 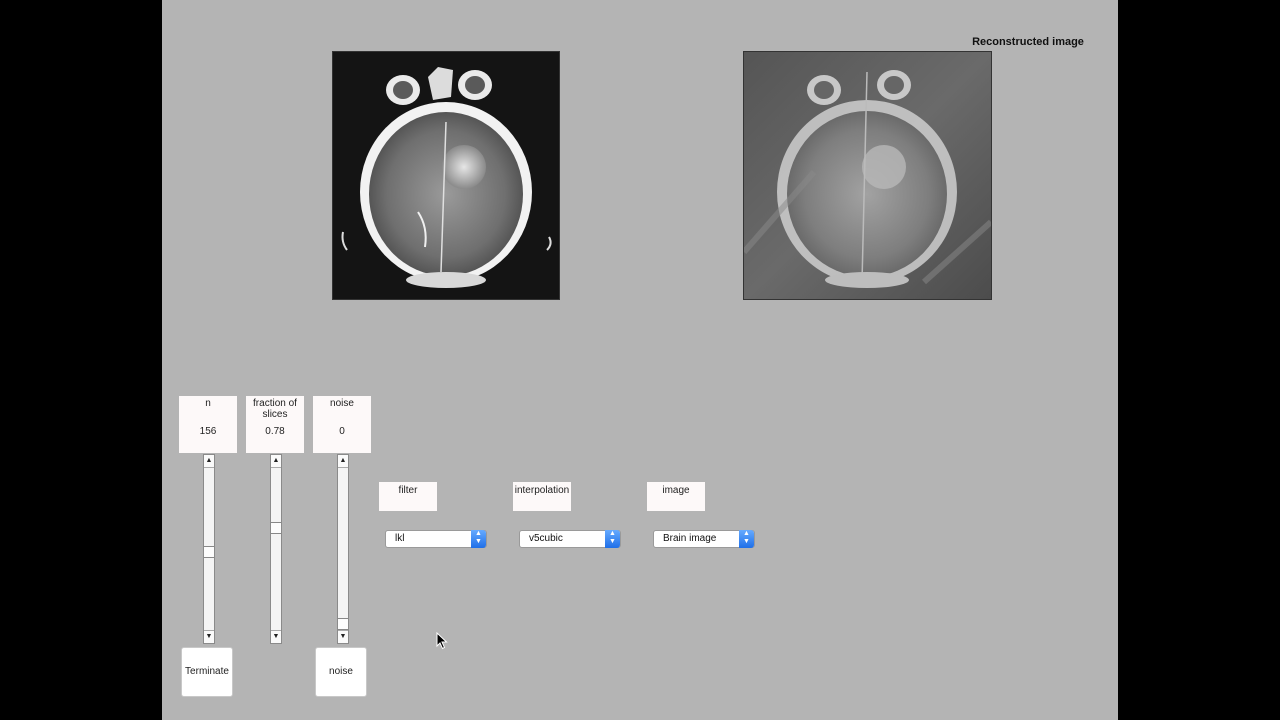 I want to click on mouse-pointer-icon, so click(x=442, y=641).